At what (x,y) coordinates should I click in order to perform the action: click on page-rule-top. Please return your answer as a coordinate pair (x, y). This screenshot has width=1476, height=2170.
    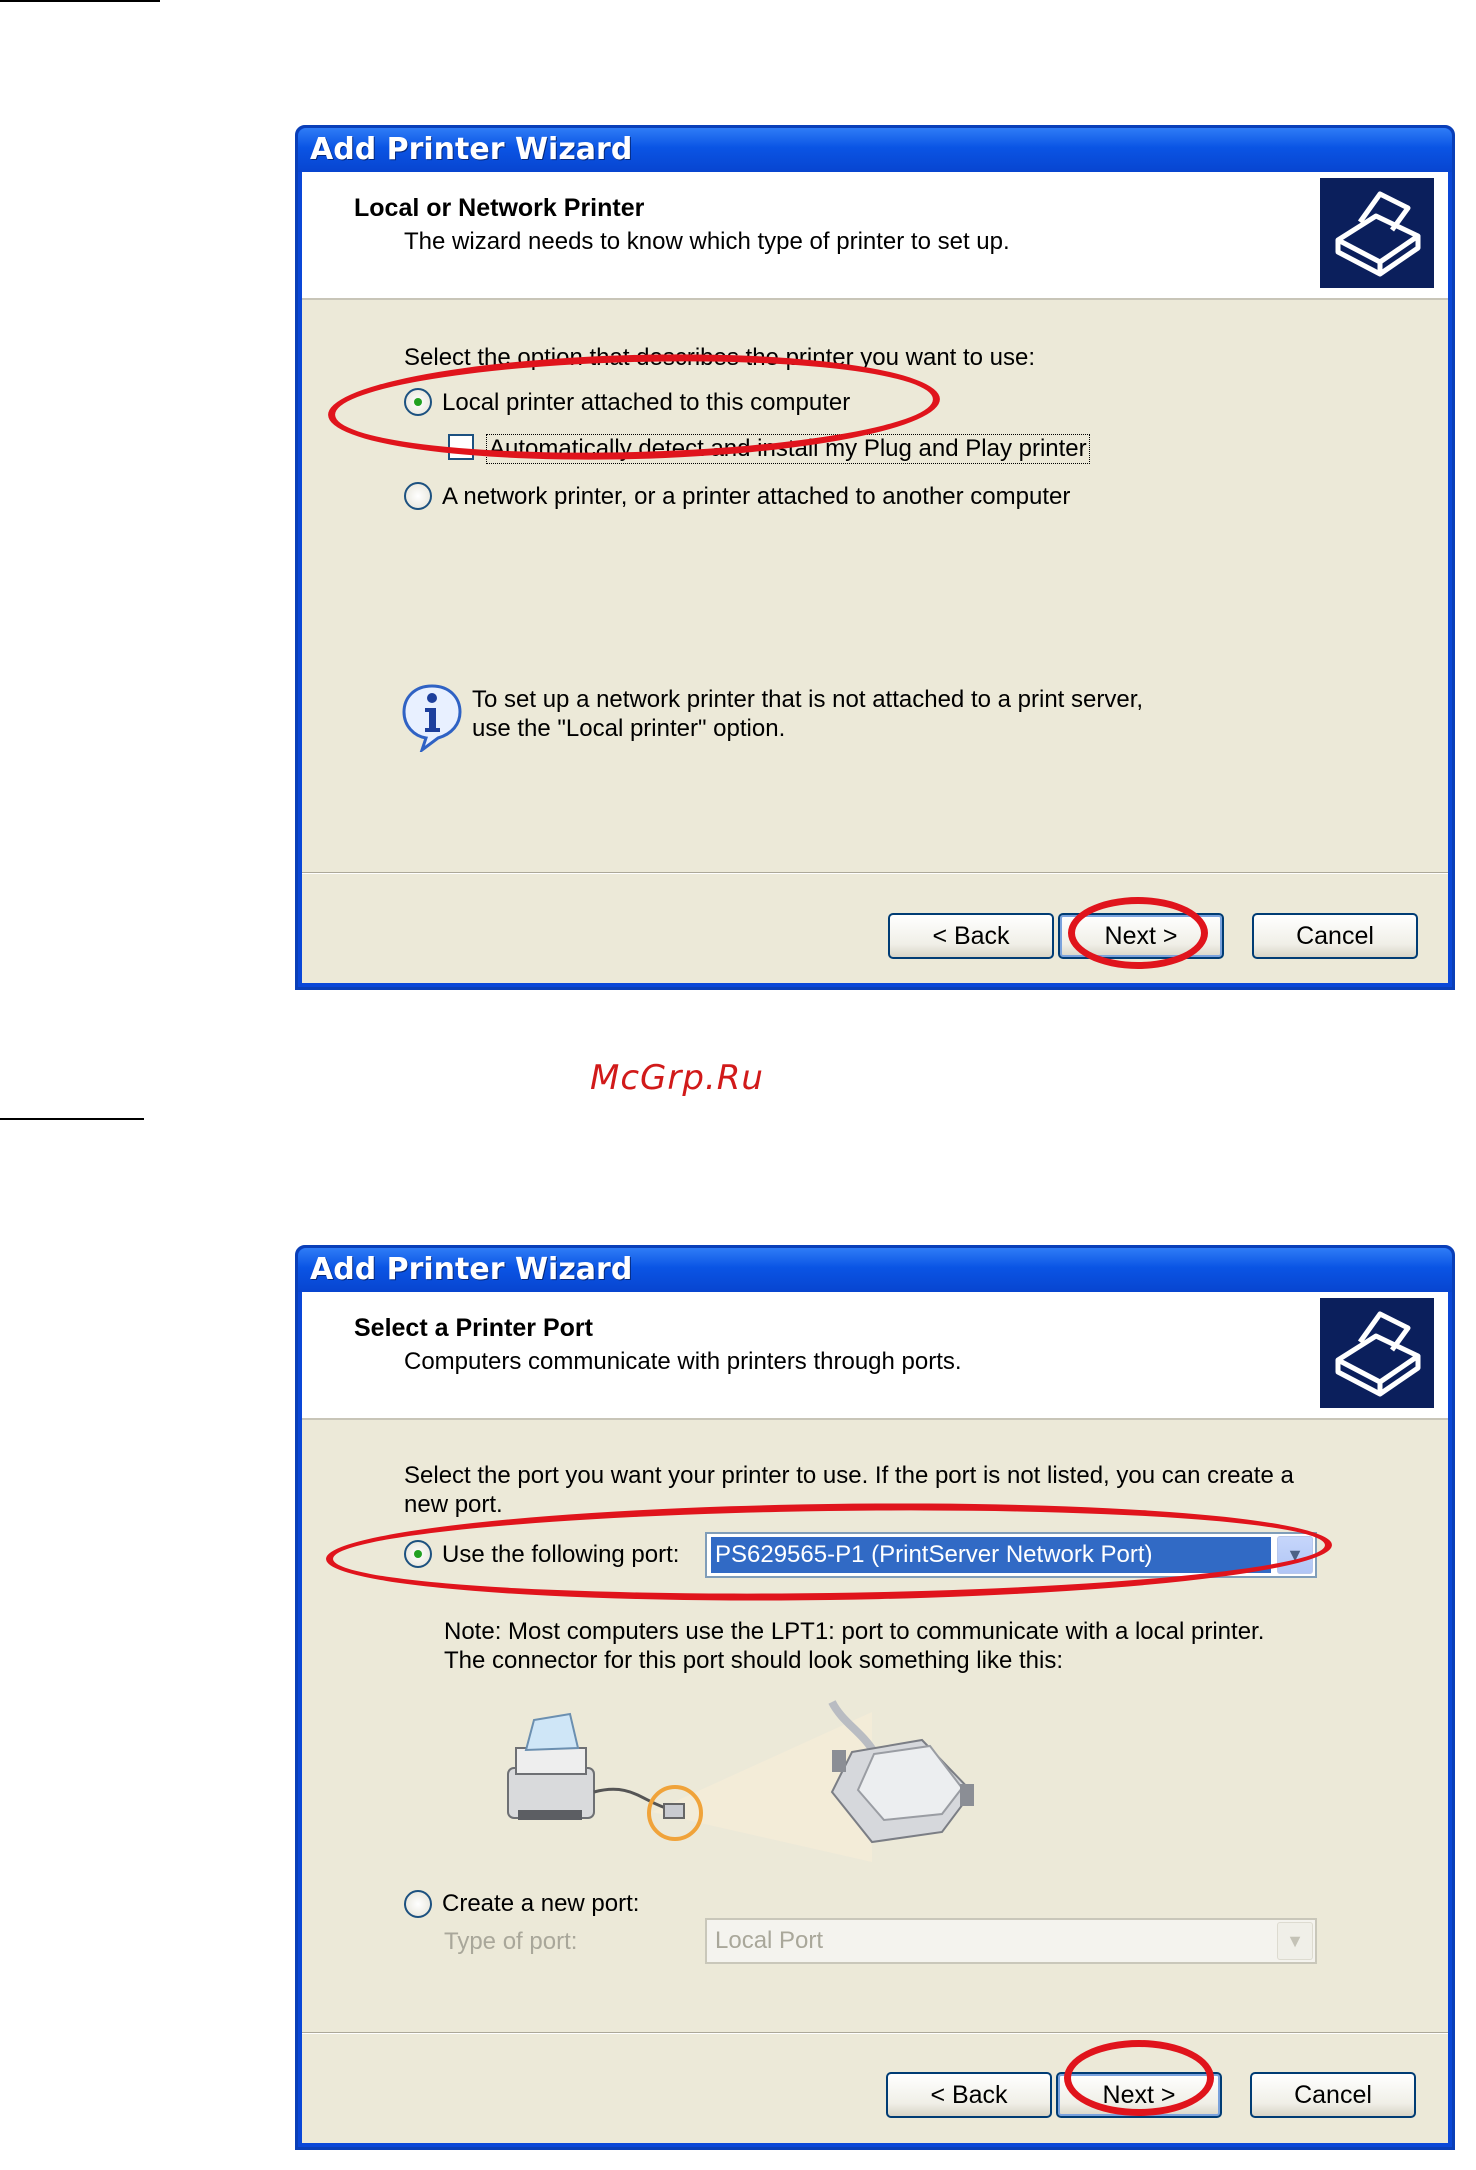
    Looking at the image, I should click on (80, 1).